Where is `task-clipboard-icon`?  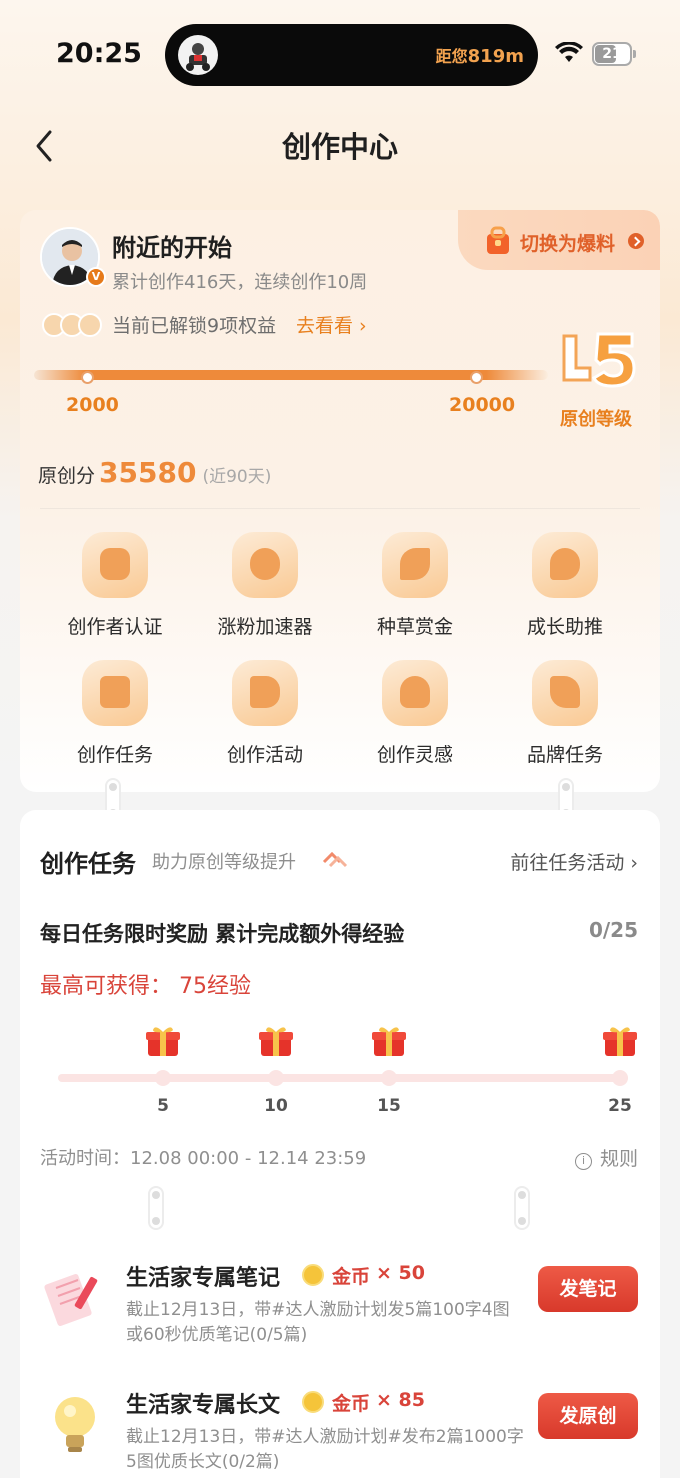 task-clipboard-icon is located at coordinates (115, 693).